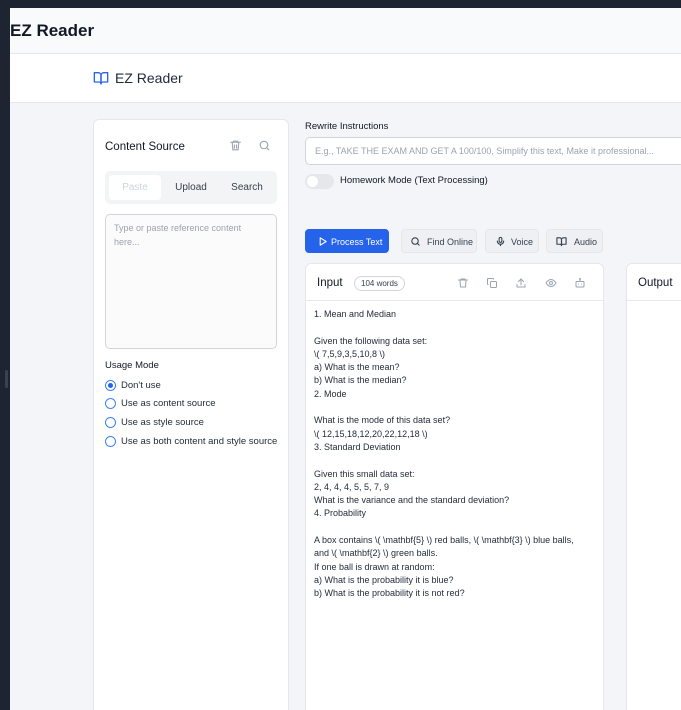  What do you see at coordinates (357, 242) in the screenshot?
I see `process-text-label: Process Text` at bounding box center [357, 242].